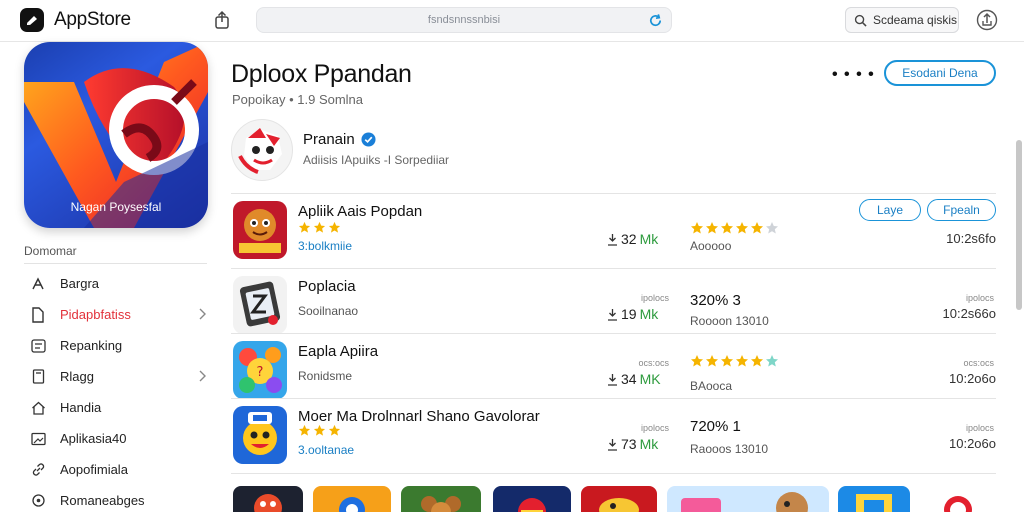  I want to click on sidebar-item-pidapbfatiss: Pidapbfatiss, so click(117, 314).